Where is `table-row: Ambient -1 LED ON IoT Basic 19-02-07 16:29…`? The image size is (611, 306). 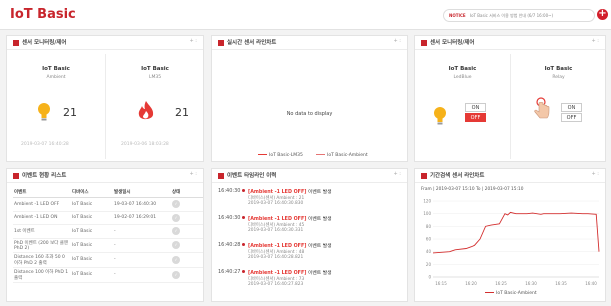 table-row: Ambient -1 LED ON IoT Basic 19-02-07 16:29… is located at coordinates (108, 218).